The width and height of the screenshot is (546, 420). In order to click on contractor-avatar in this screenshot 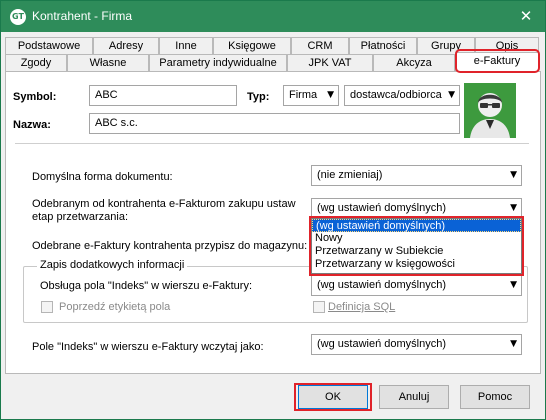, I will do `click(490, 110)`.